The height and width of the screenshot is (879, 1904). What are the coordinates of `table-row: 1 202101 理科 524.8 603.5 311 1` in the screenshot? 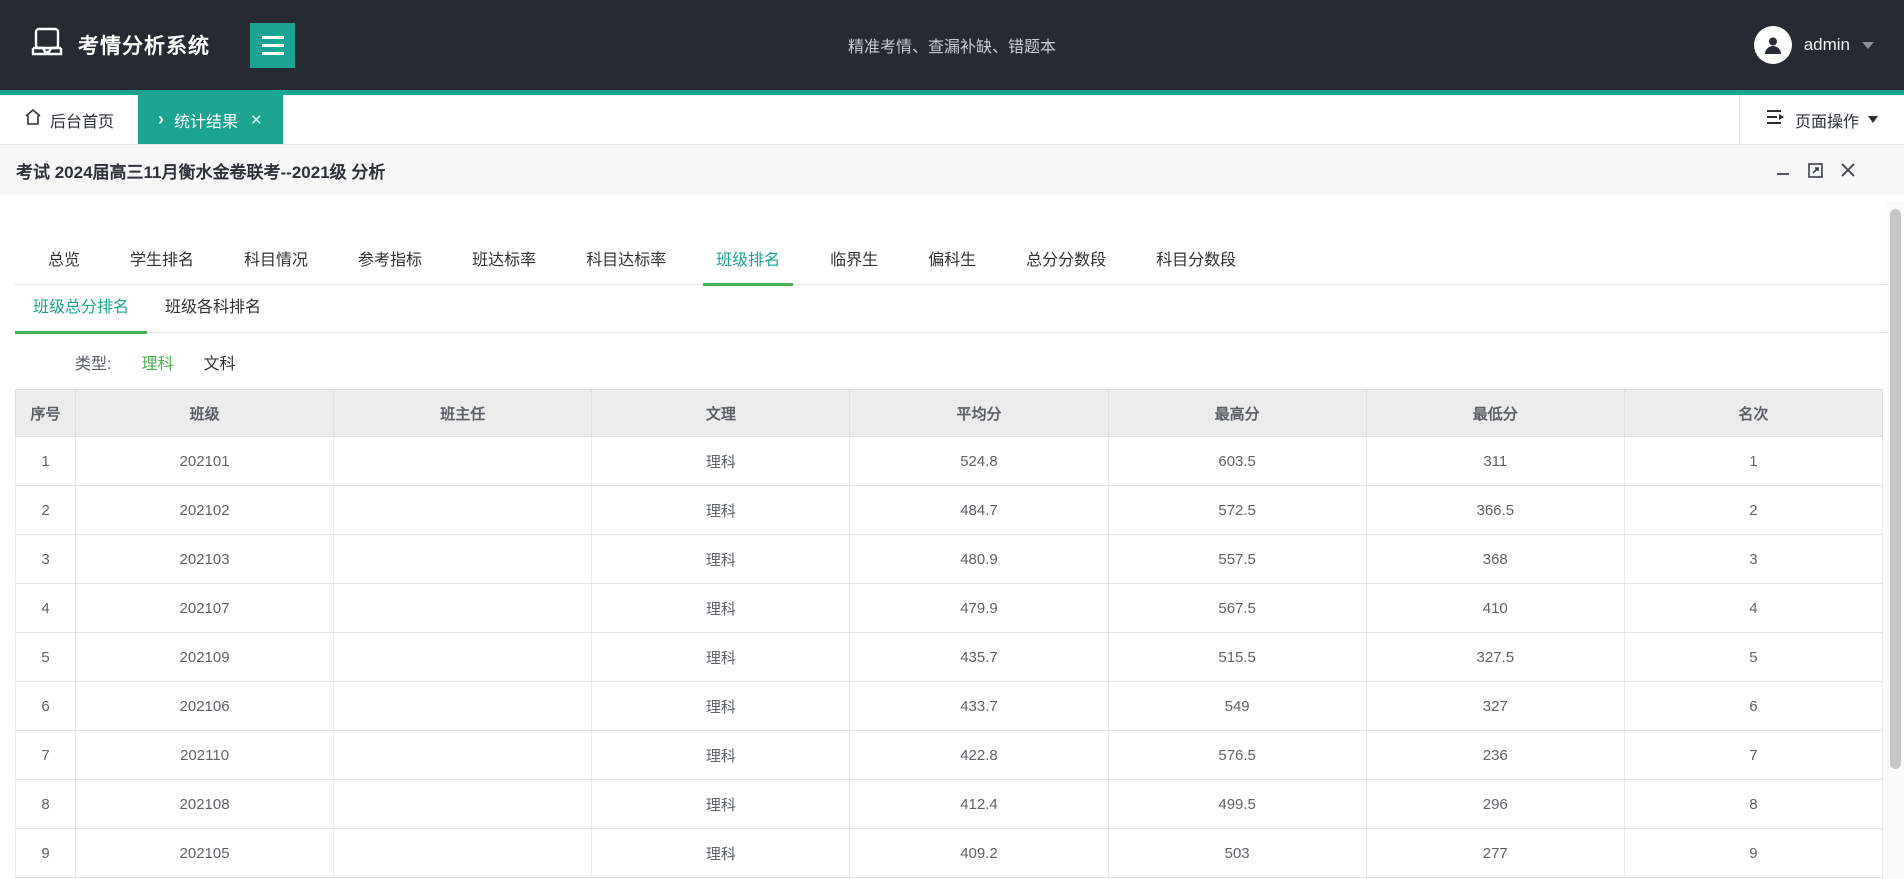 It's located at (949, 461).